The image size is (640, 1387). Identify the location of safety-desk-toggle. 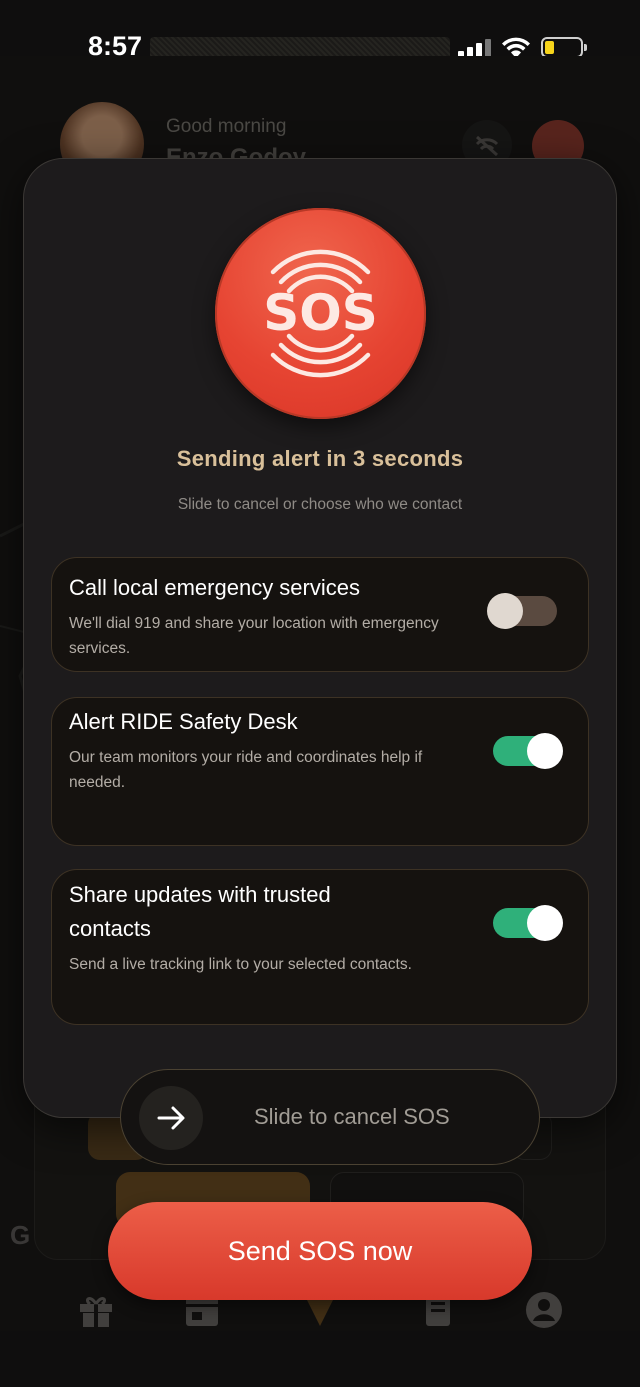
(528, 751).